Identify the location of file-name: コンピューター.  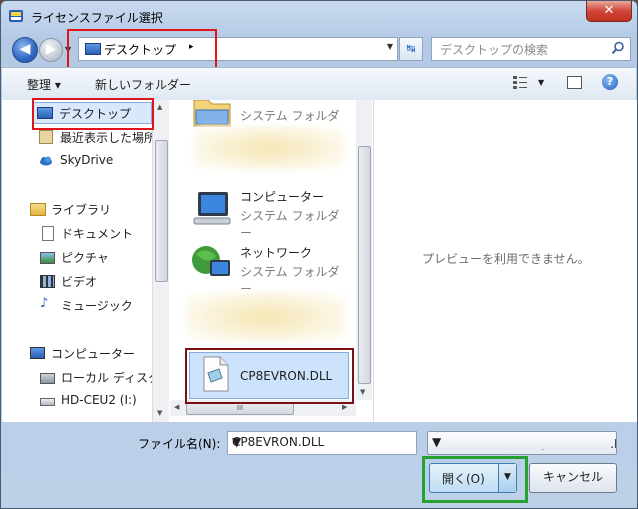
(282, 197).